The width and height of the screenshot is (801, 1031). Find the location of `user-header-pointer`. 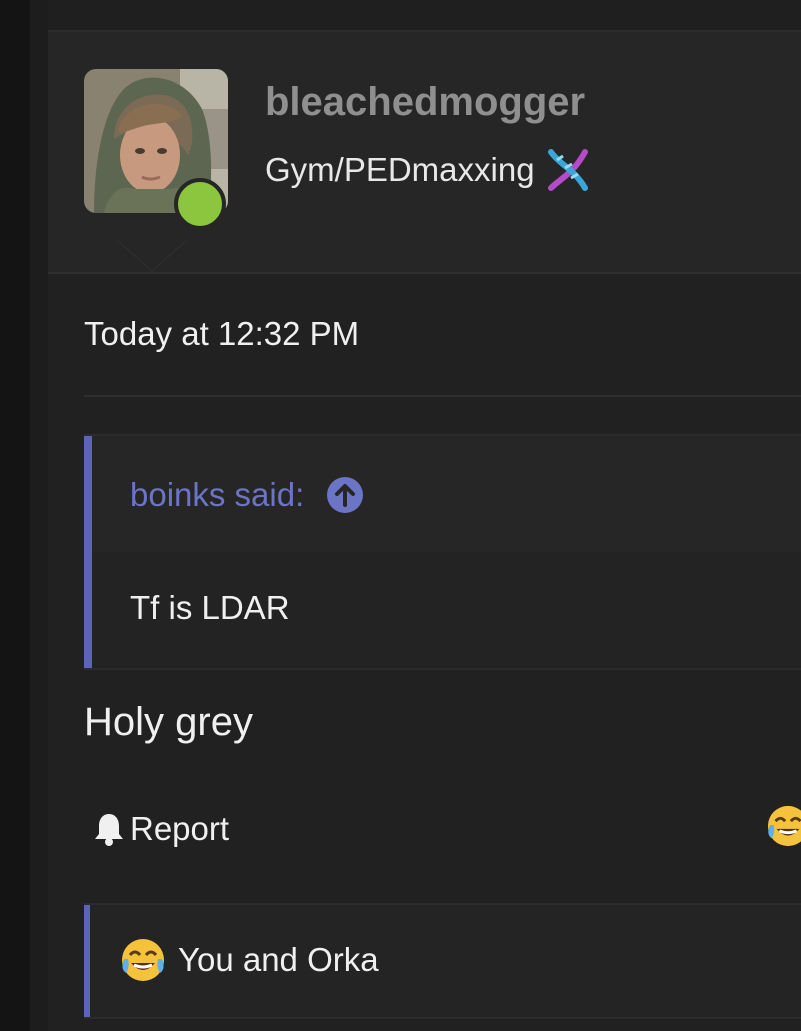

user-header-pointer is located at coordinates (152, 255).